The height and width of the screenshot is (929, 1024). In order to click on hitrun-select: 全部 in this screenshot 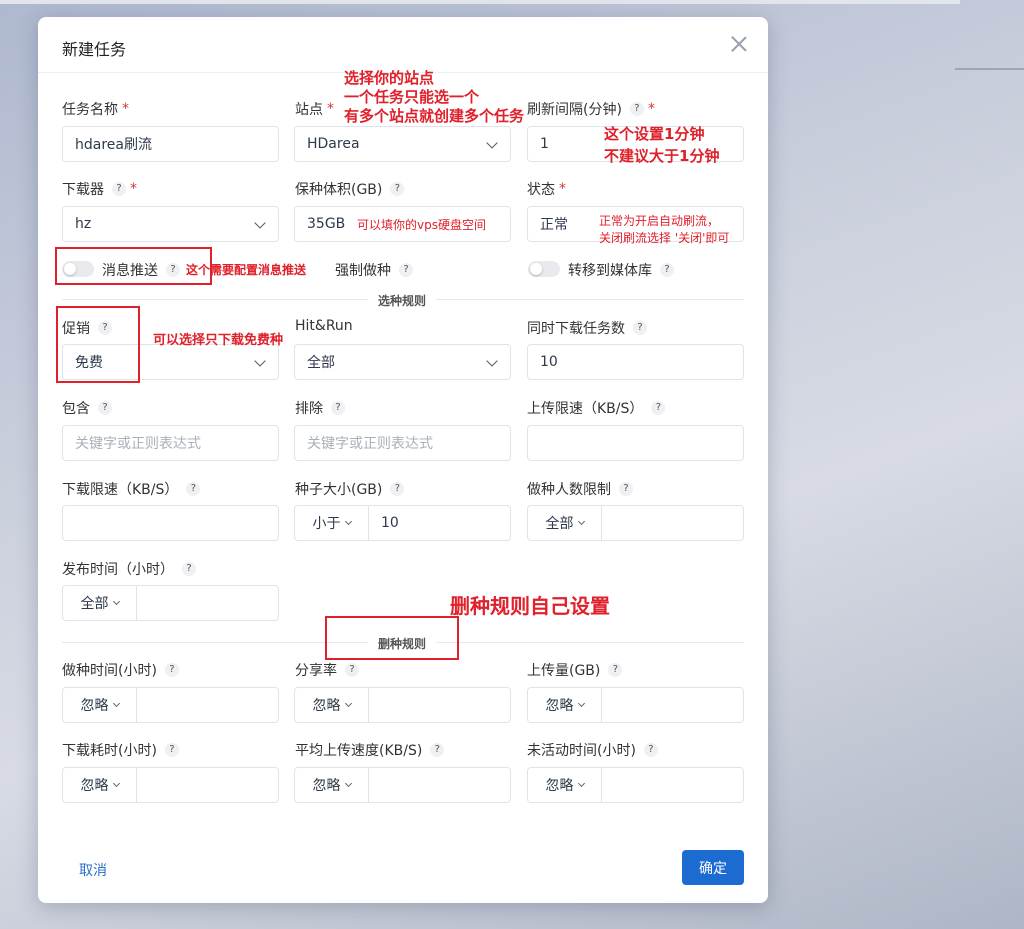, I will do `click(402, 362)`.